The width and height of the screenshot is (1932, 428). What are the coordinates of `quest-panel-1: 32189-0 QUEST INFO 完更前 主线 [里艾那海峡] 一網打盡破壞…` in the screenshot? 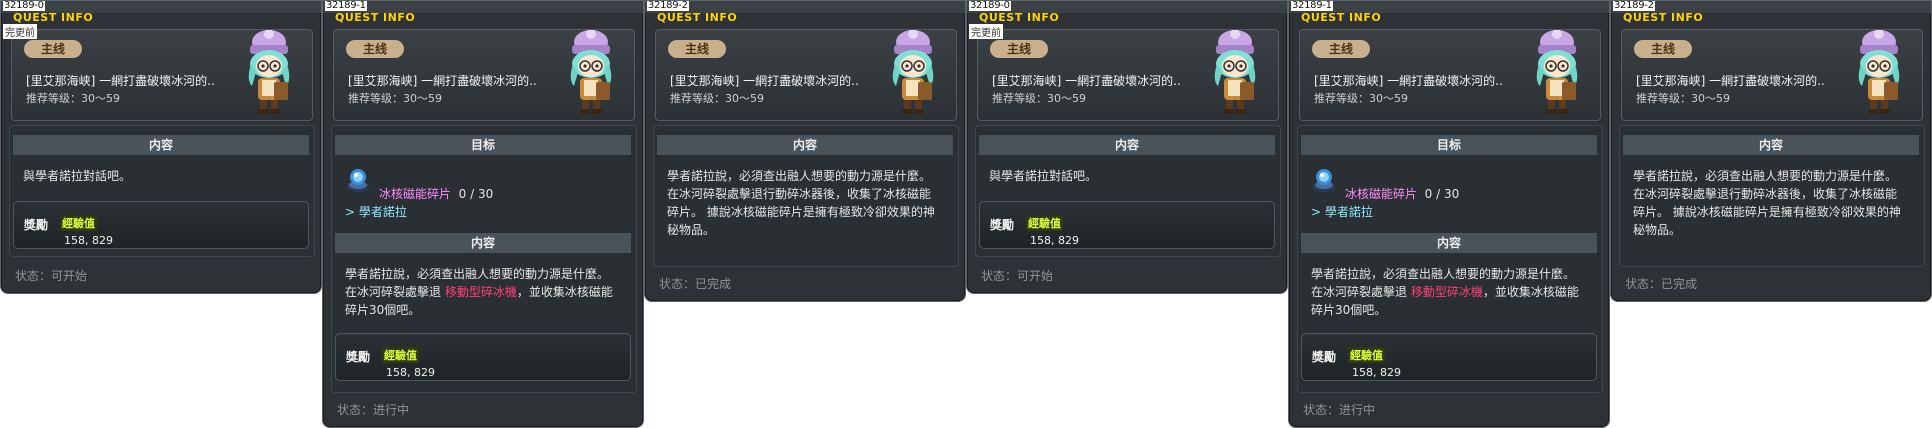 It's located at (161, 147).